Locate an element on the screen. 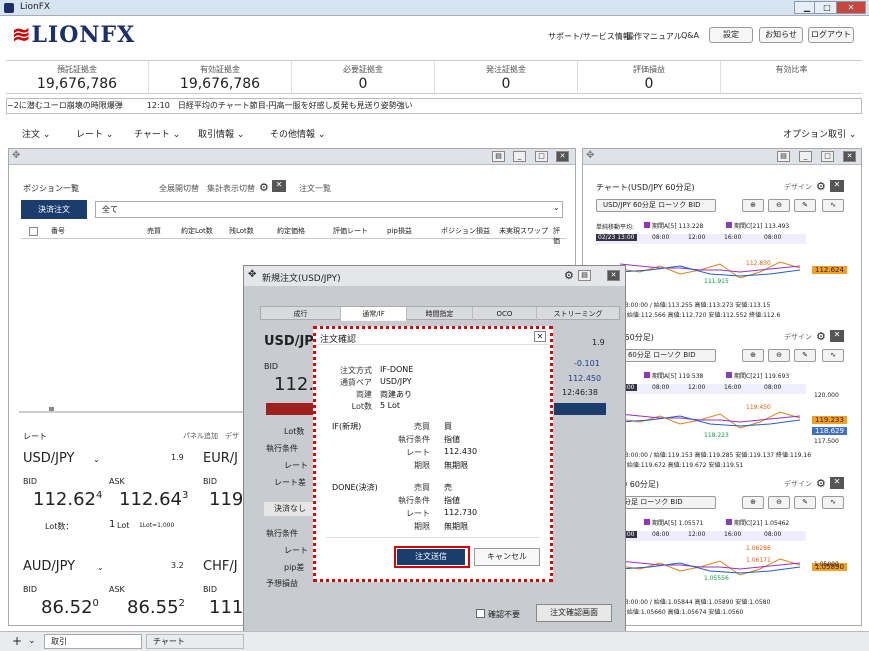 The width and height of the screenshot is (869, 651). bid-price: 112.624 is located at coordinates (67, 499).